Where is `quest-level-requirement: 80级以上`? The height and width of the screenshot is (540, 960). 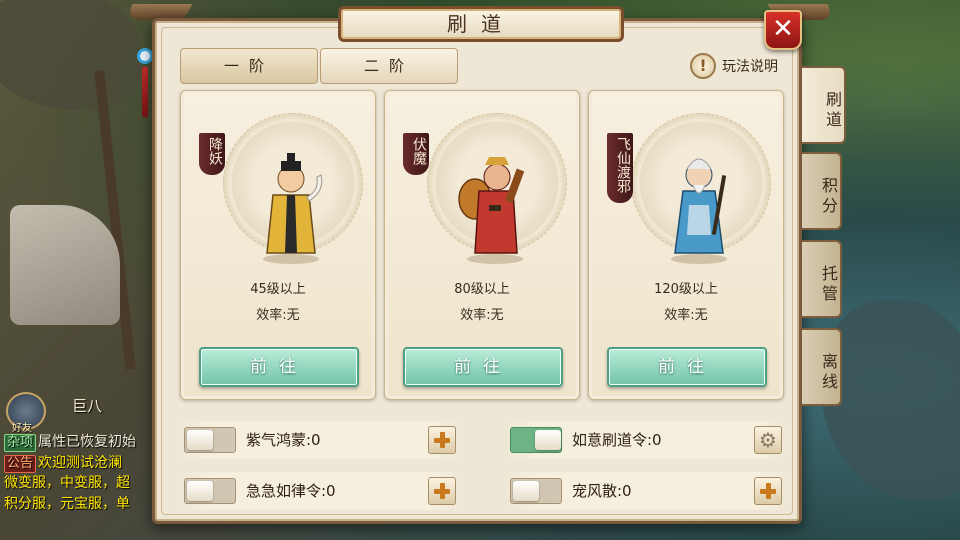 quest-level-requirement: 80级以上 is located at coordinates (482, 289).